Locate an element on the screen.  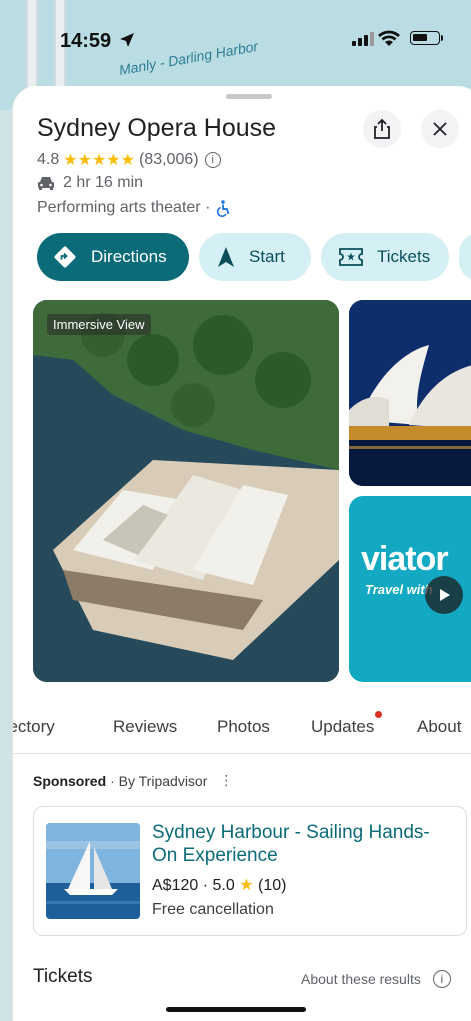
drive-time-row: 2 hr 16 min is located at coordinates (90, 183).